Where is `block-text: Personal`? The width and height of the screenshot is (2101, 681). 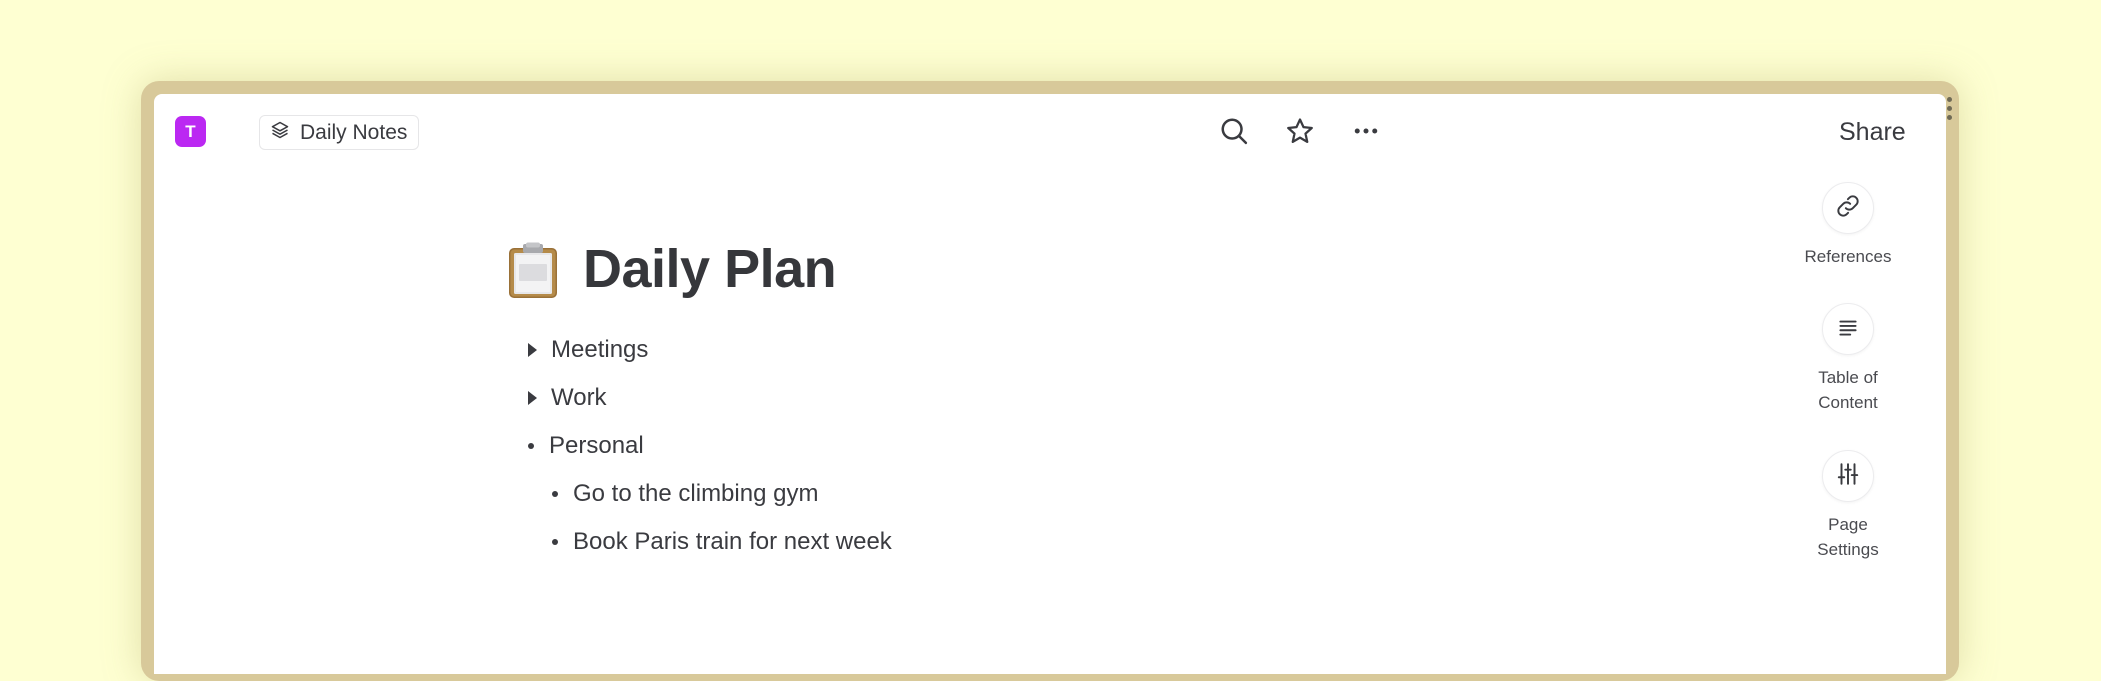
block-text: Personal is located at coordinates (596, 446).